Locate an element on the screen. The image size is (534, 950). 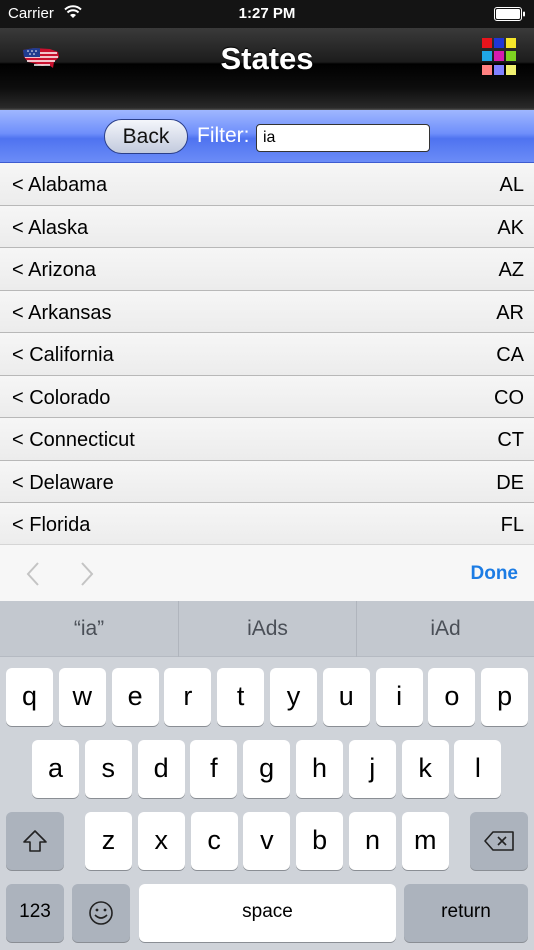
status-bar: Carrier 1:27 PM is located at coordinates (267, 14).